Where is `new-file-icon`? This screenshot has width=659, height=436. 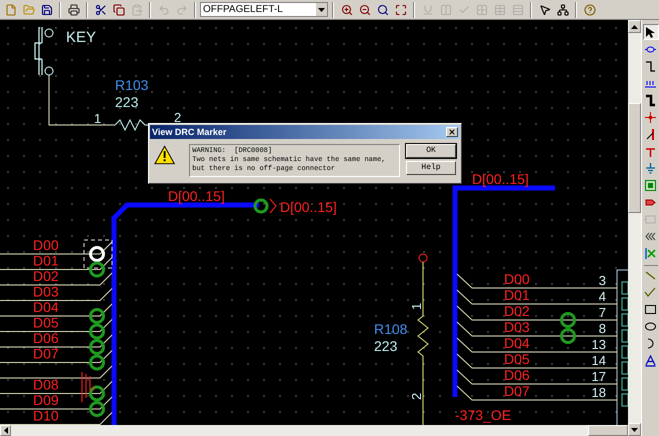 new-file-icon is located at coordinates (10, 10).